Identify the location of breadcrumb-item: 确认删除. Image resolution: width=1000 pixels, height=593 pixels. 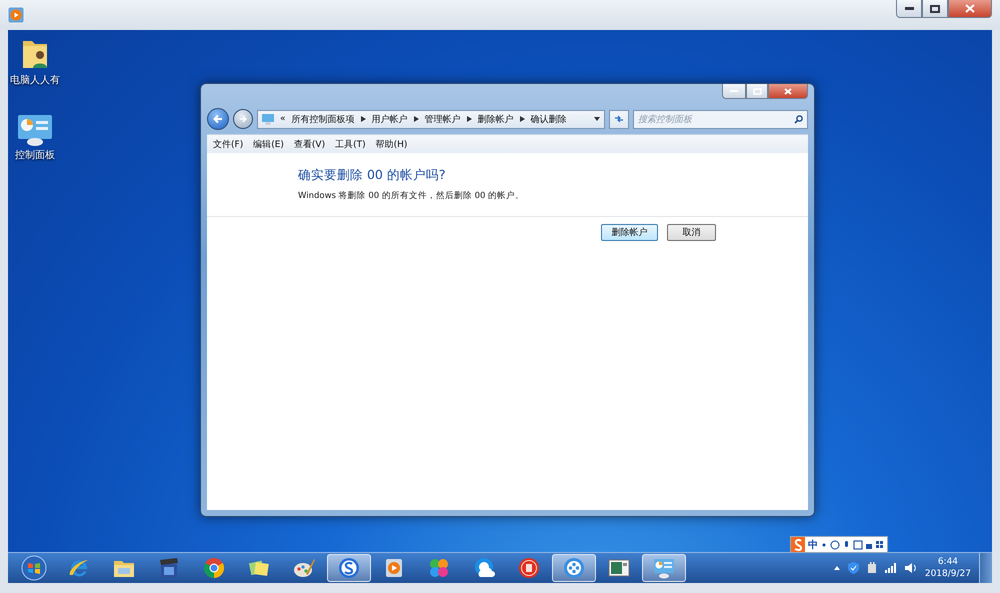
(548, 119).